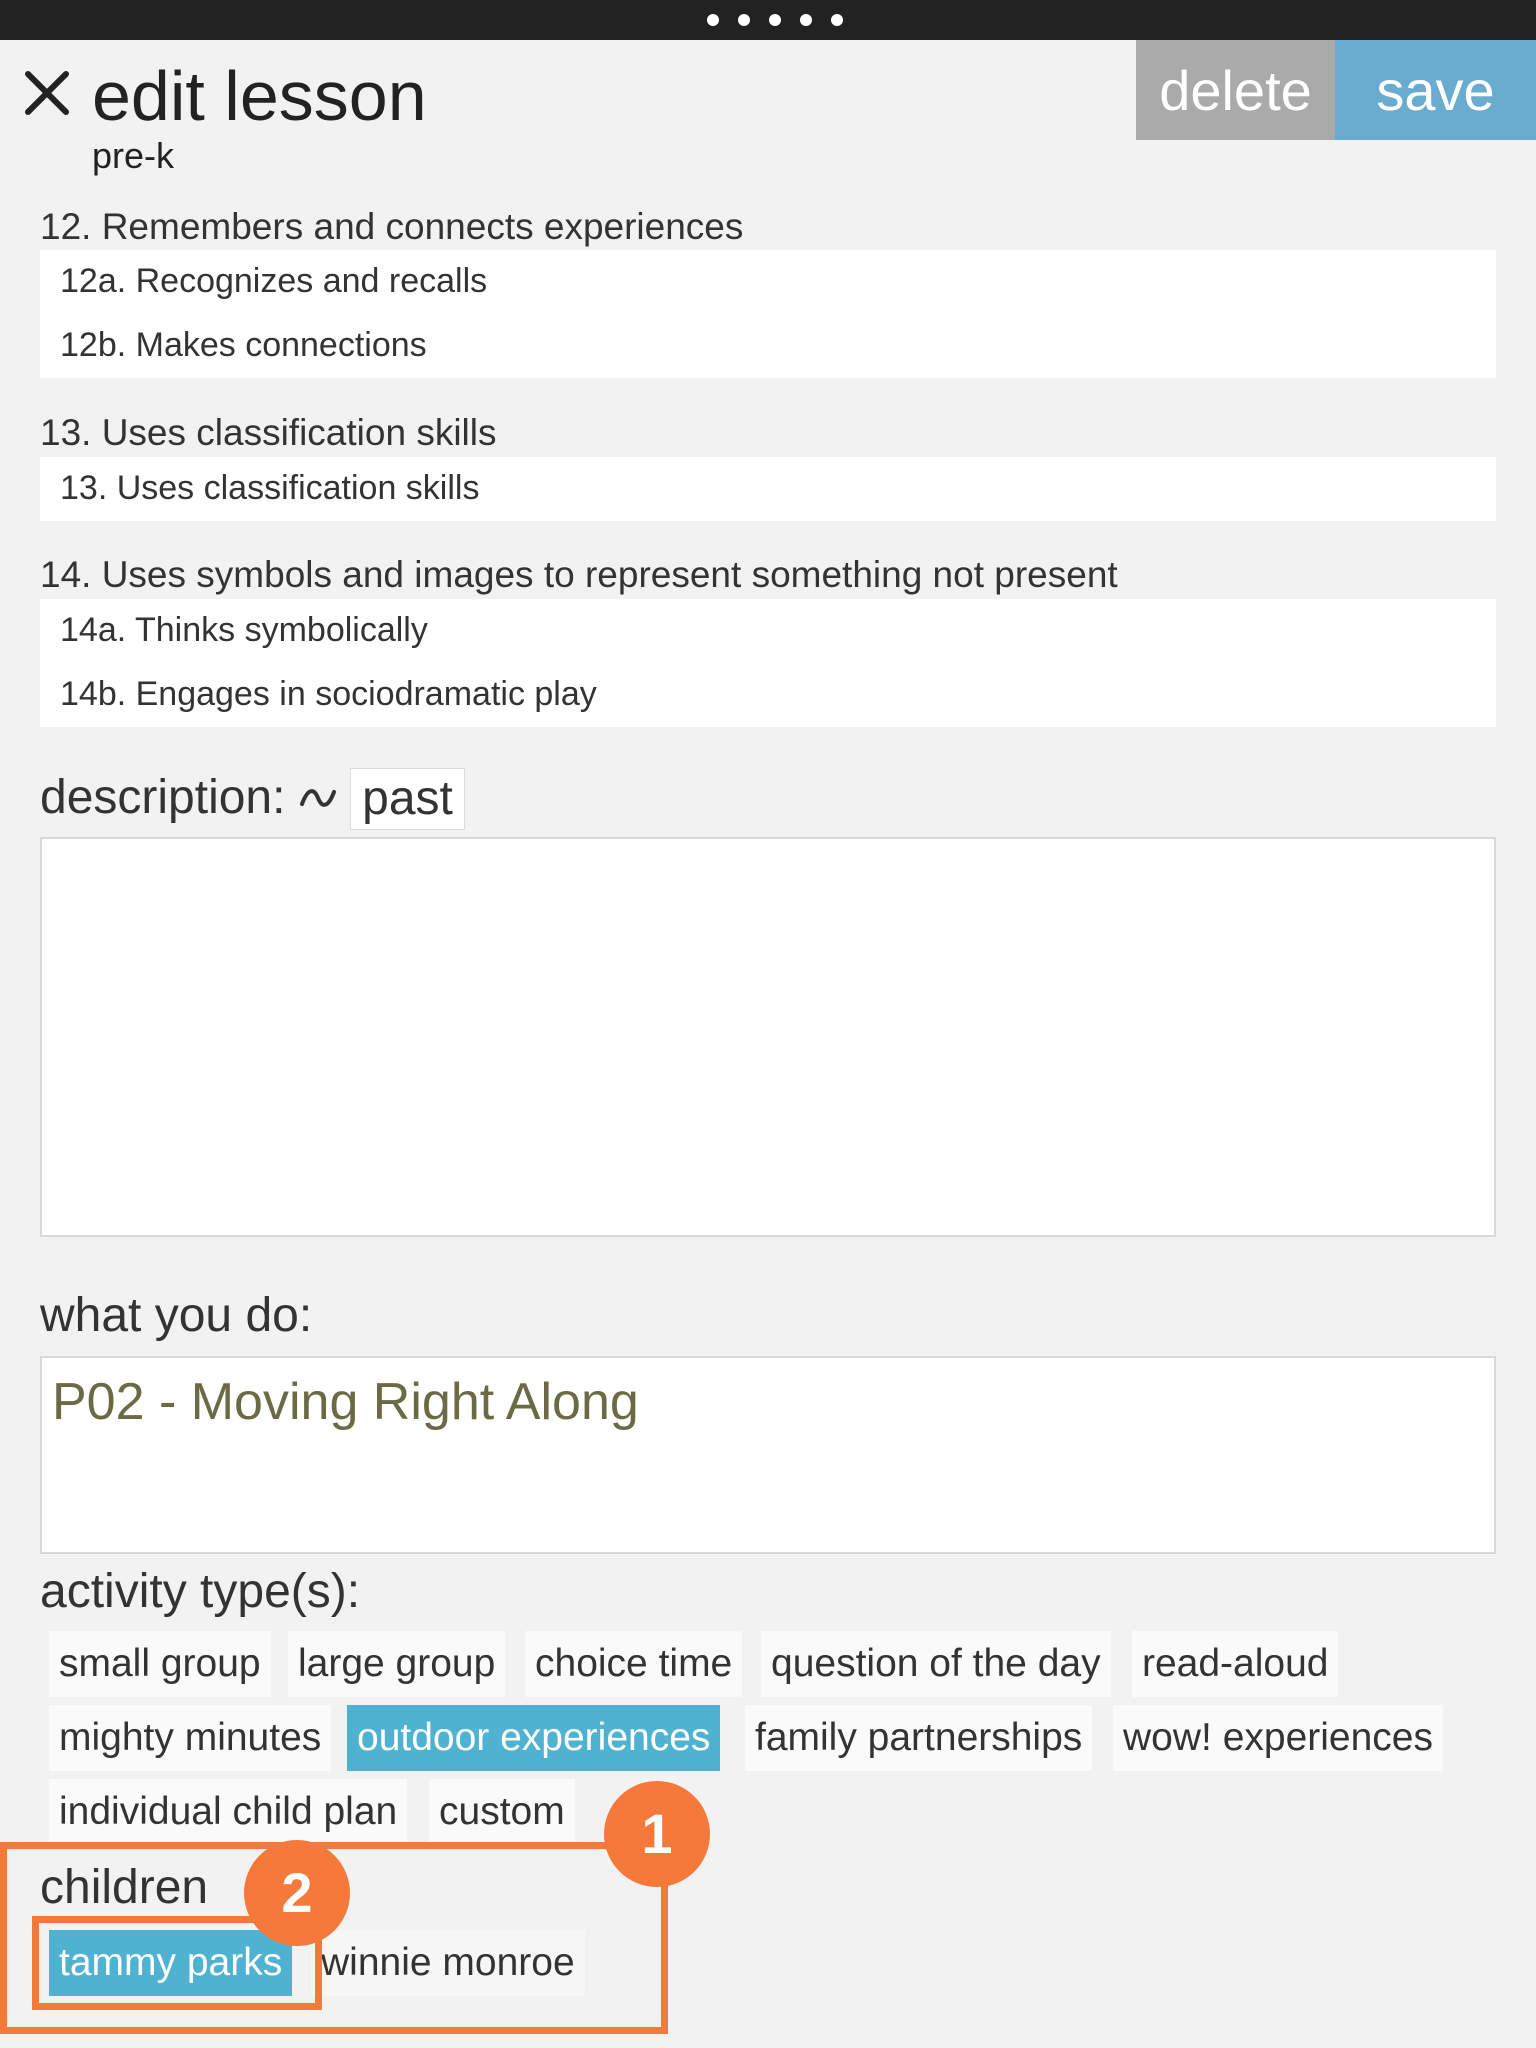 This screenshot has height=2048, width=1536. Describe the element at coordinates (163, 797) in the screenshot. I see `description-label: description:` at that location.